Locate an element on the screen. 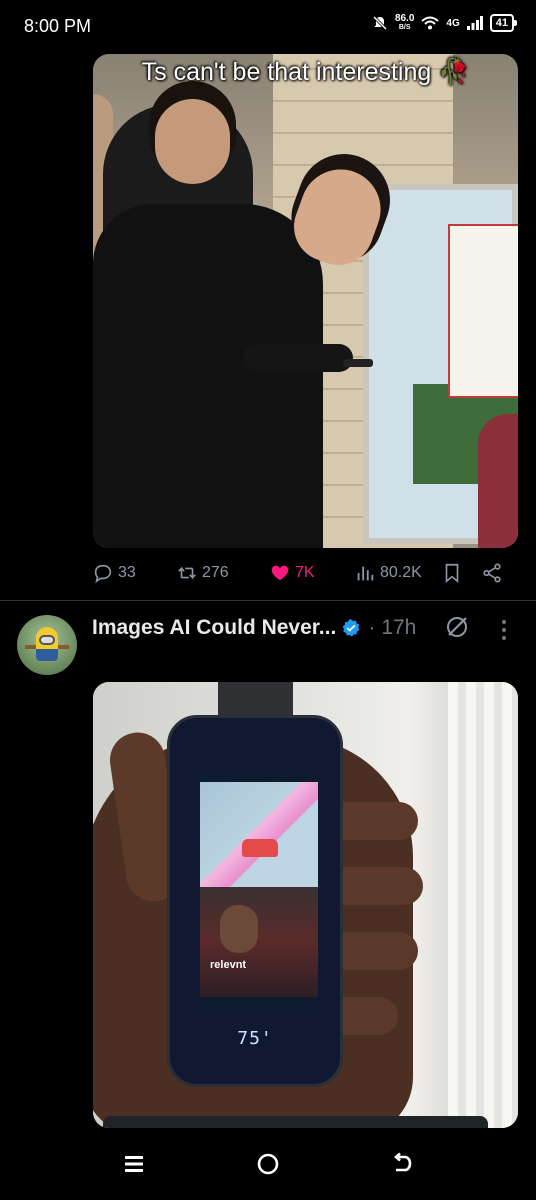 This screenshot has height=1200, width=536. network-type: 4G is located at coordinates (453, 23).